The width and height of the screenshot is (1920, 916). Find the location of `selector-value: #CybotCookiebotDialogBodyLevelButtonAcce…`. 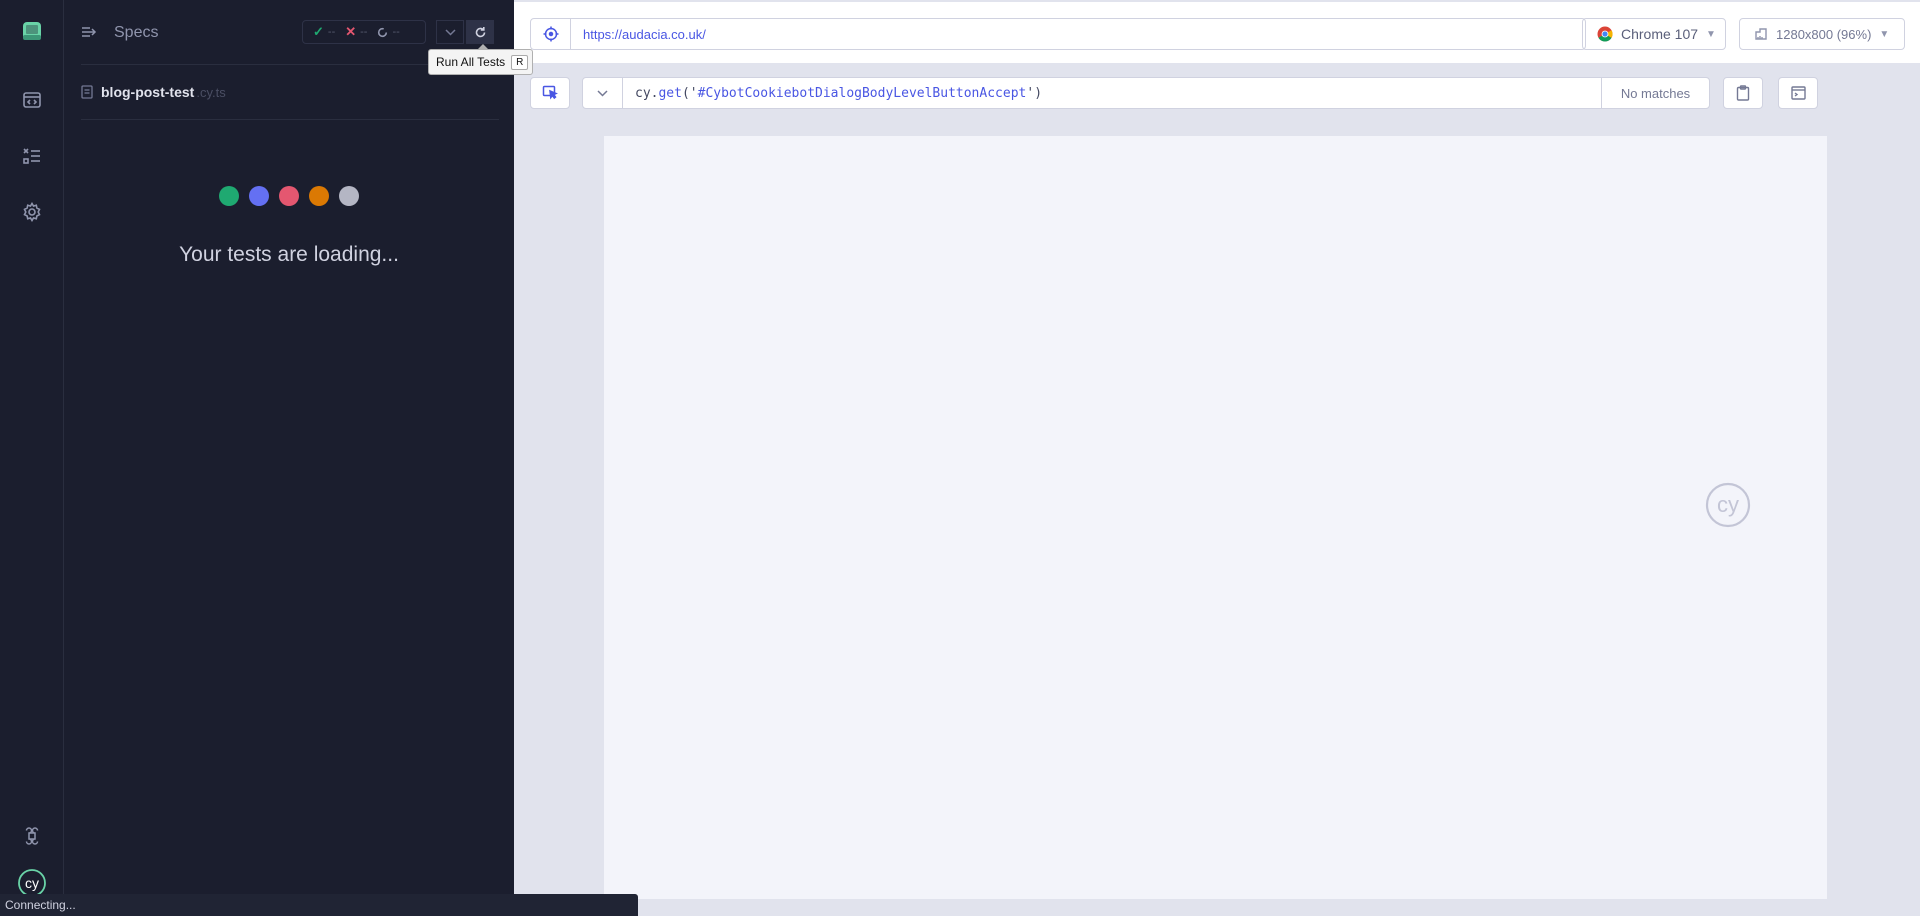

selector-value: #CybotCookiebotDialogBodyLevelButtonAcce… is located at coordinates (862, 93).